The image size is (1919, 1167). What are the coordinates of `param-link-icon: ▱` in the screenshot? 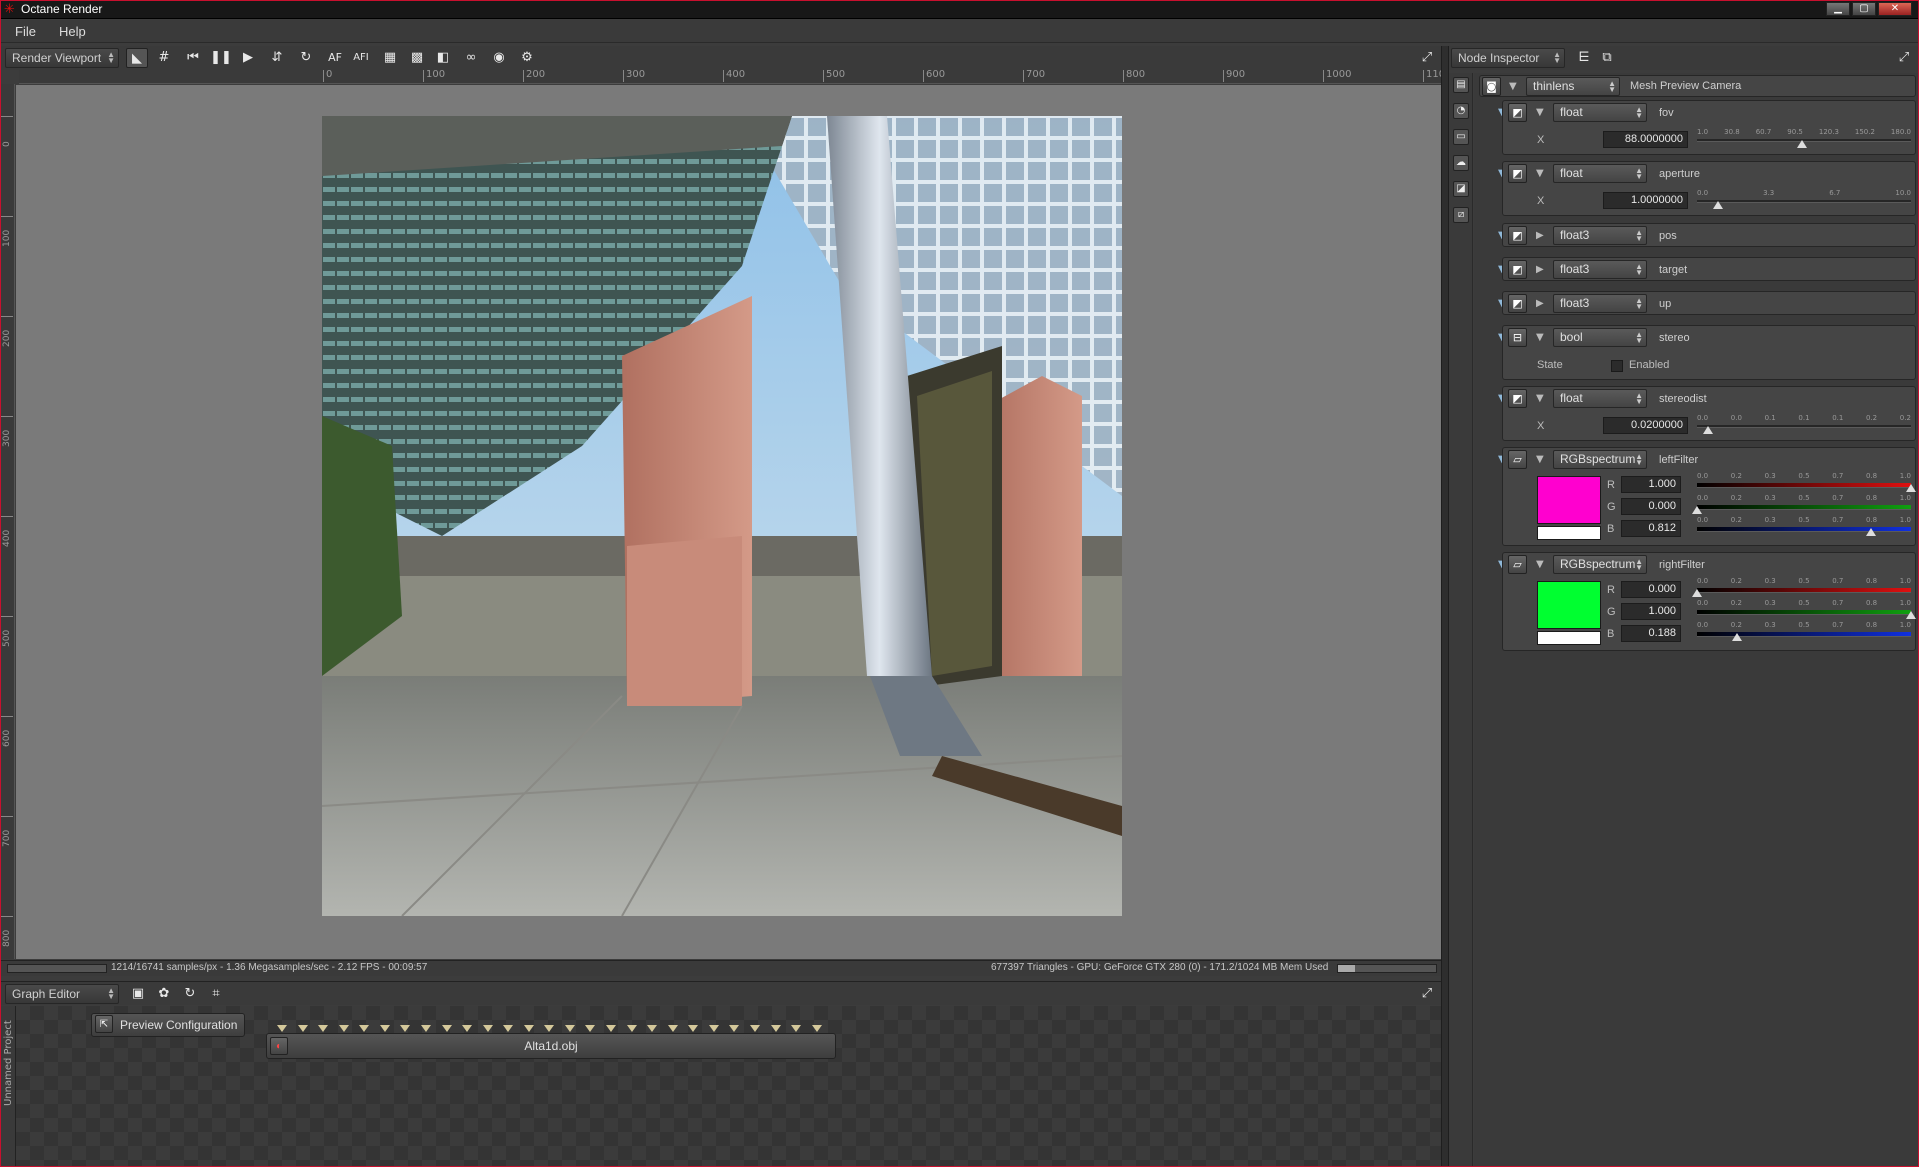 It's located at (1517, 459).